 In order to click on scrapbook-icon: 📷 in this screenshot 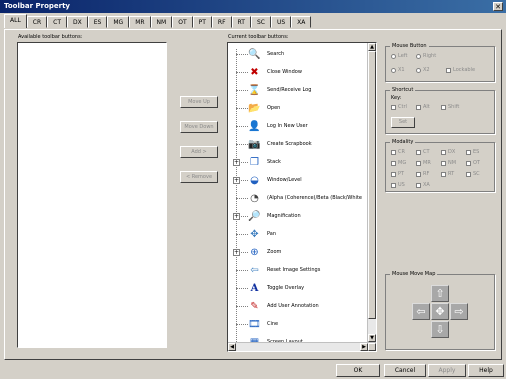, I will do `click(254, 144)`.